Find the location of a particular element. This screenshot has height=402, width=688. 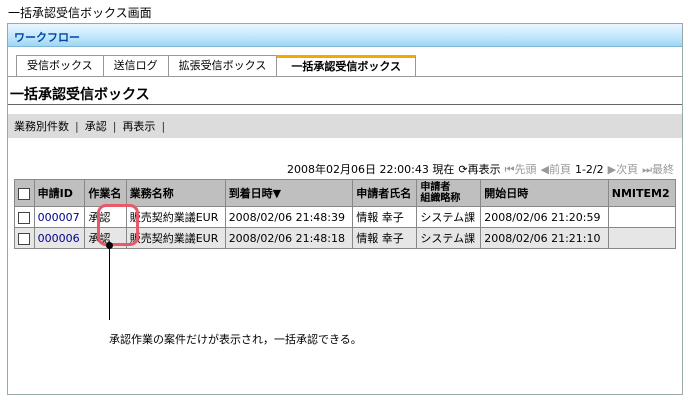

col-header-org-line2: 組織略称 is located at coordinates (440, 198).